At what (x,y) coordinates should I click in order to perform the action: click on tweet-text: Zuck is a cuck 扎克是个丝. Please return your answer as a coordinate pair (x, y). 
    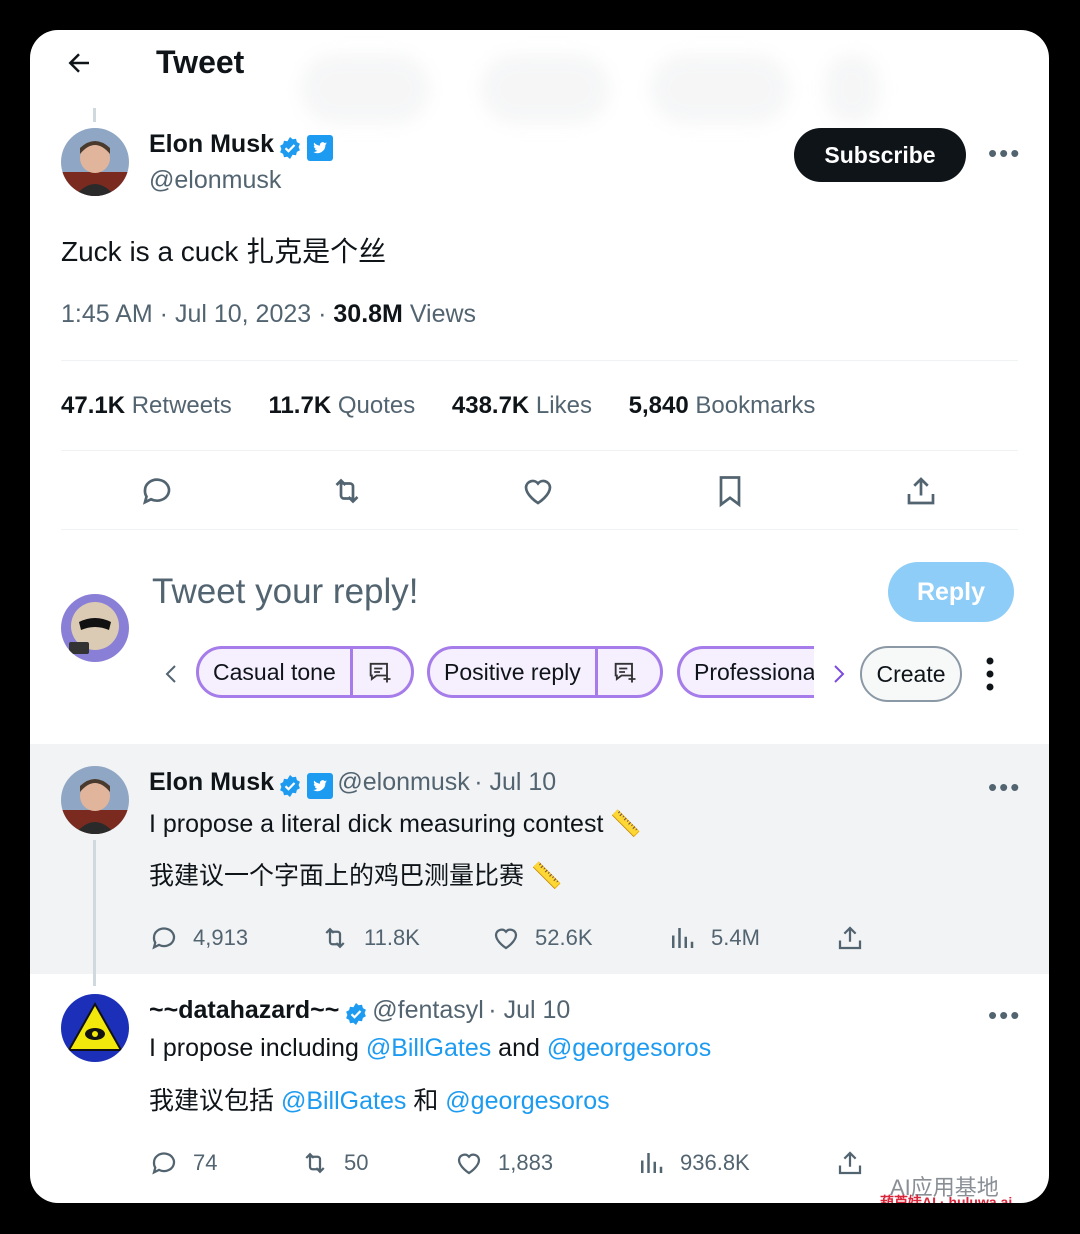
    Looking at the image, I should click on (224, 251).